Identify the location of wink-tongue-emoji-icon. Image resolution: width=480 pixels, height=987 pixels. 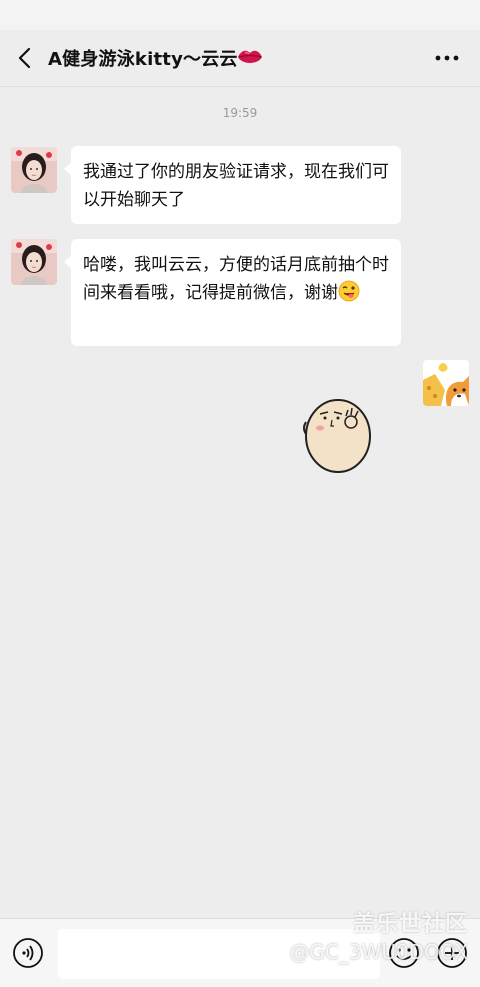
(349, 291).